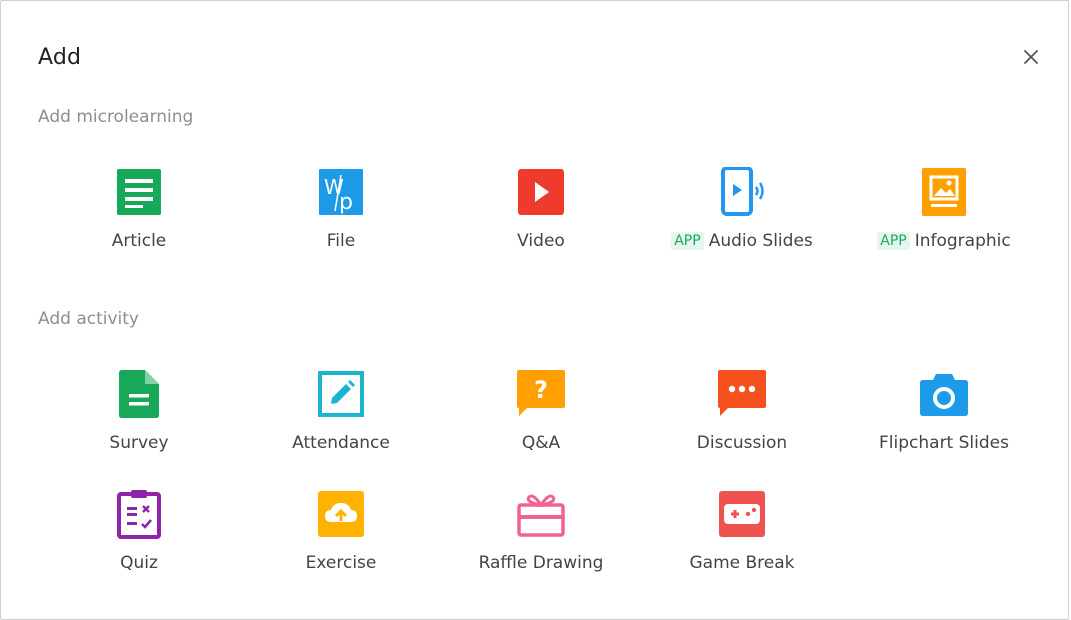 This screenshot has height=620, width=1071. Describe the element at coordinates (346, 202) in the screenshot. I see `svg-text: p` at that location.